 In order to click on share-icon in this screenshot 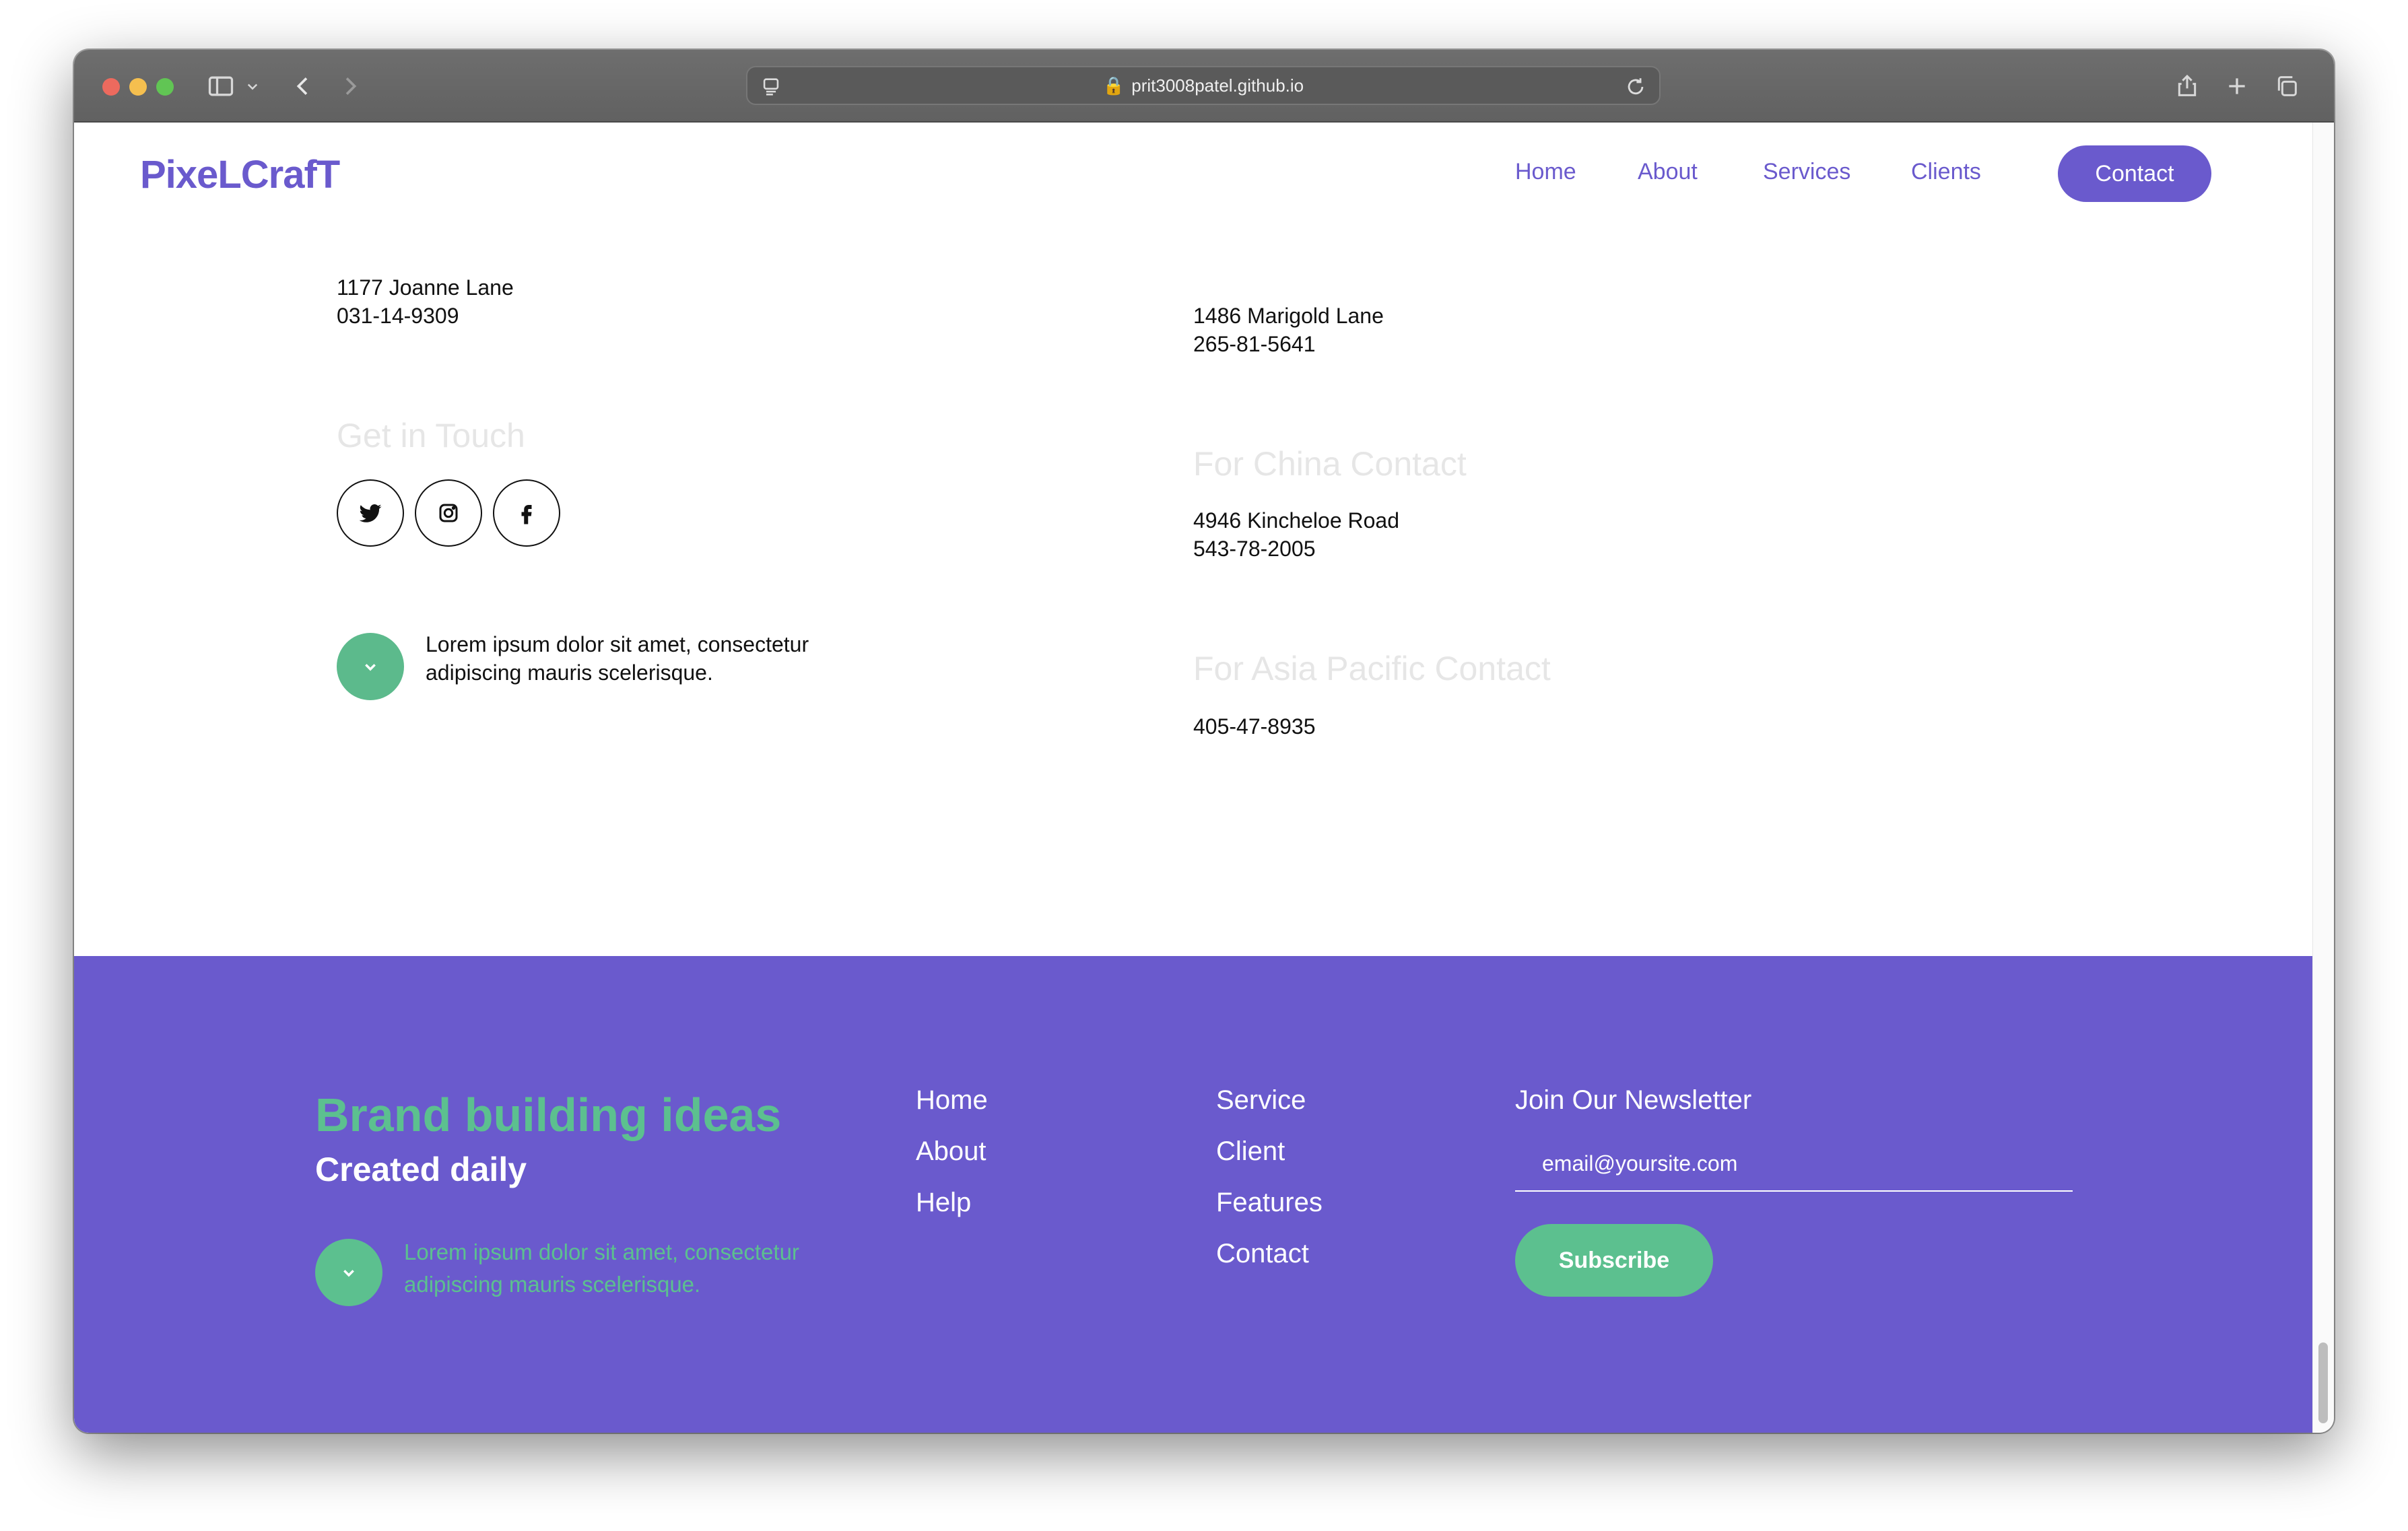, I will do `click(2187, 86)`.